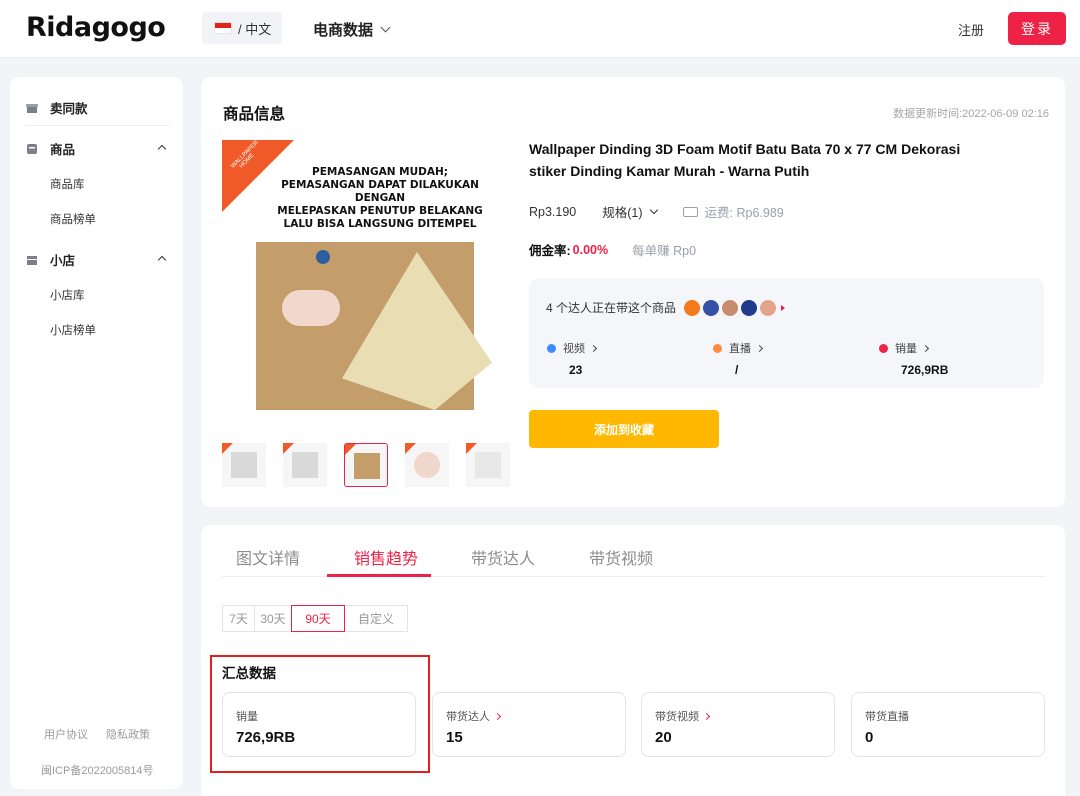 The width and height of the screenshot is (1080, 796). What do you see at coordinates (590, 249) in the screenshot?
I see `commission-value: 0.00%` at bounding box center [590, 249].